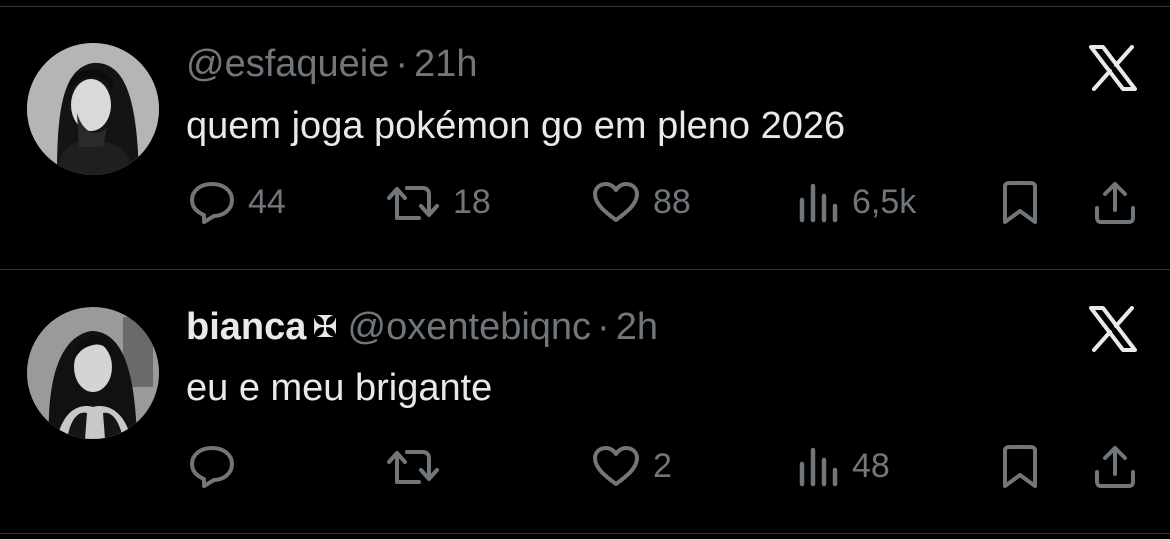  What do you see at coordinates (641, 202) in the screenshot?
I see `like-button: 88` at bounding box center [641, 202].